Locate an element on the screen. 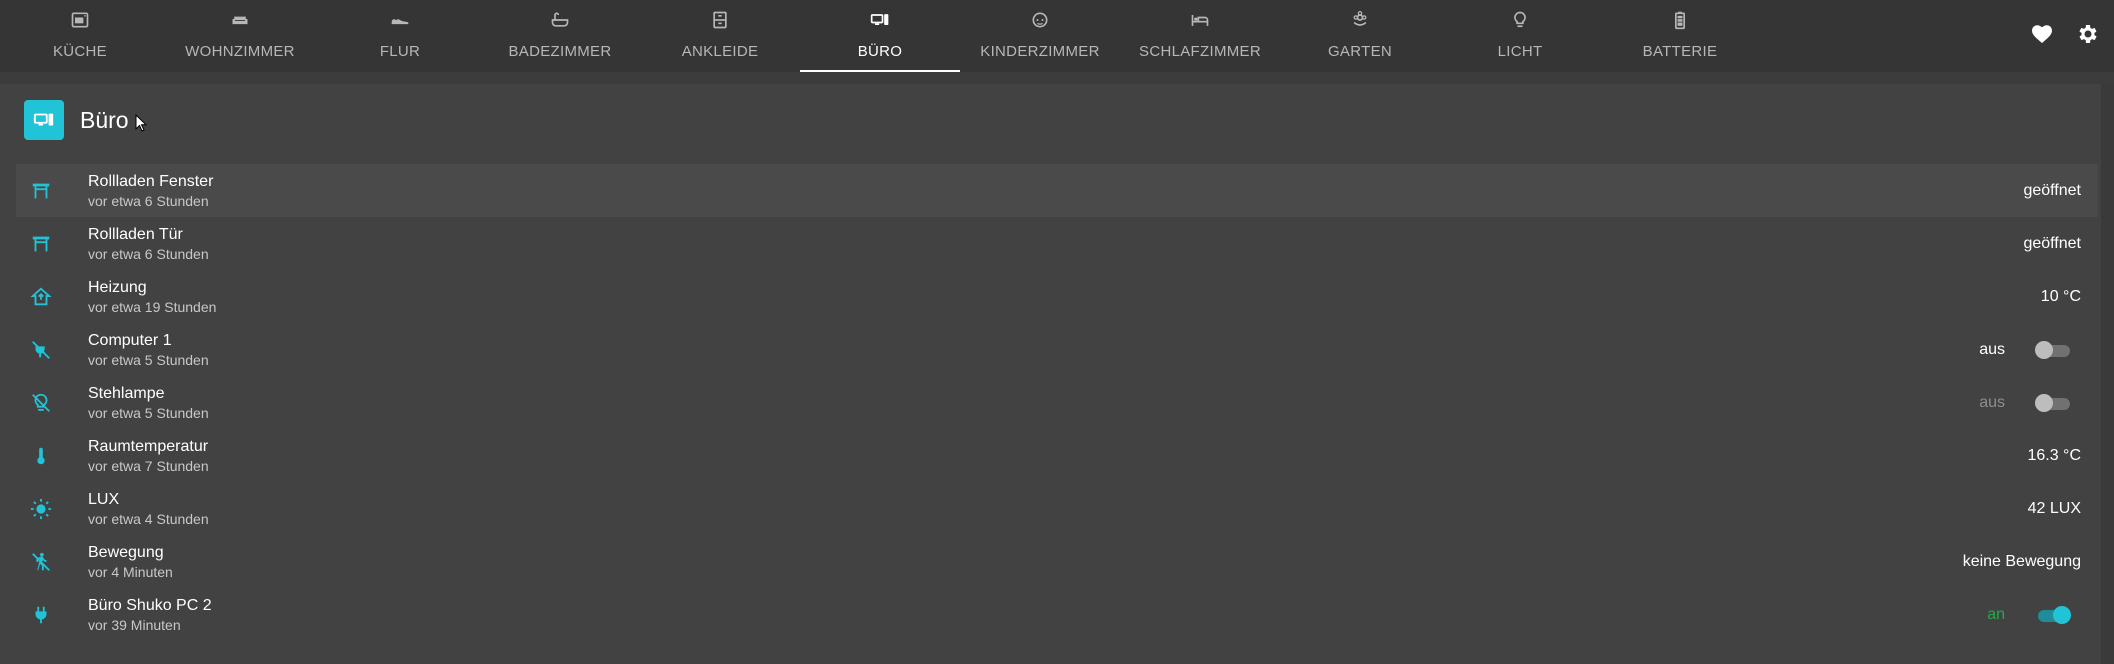 The image size is (2114, 664). tab-buero: BÜRO is located at coordinates (880, 36).